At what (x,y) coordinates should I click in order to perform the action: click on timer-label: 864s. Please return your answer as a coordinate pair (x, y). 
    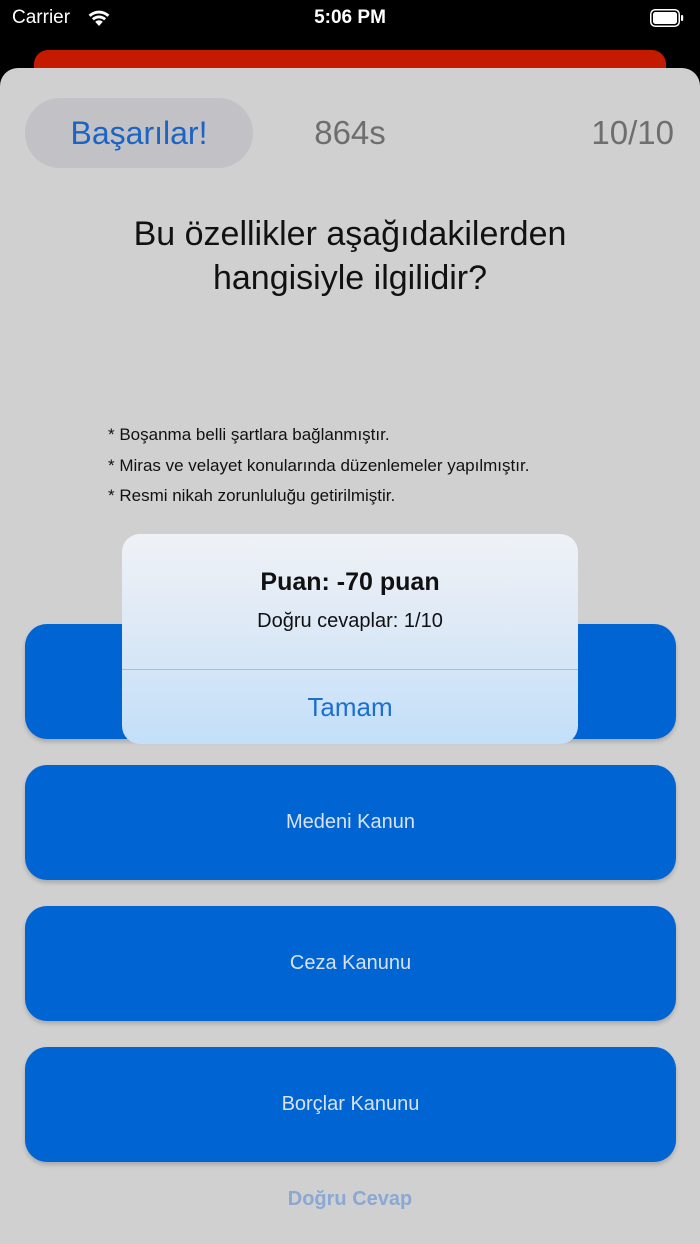
    Looking at the image, I should click on (350, 132).